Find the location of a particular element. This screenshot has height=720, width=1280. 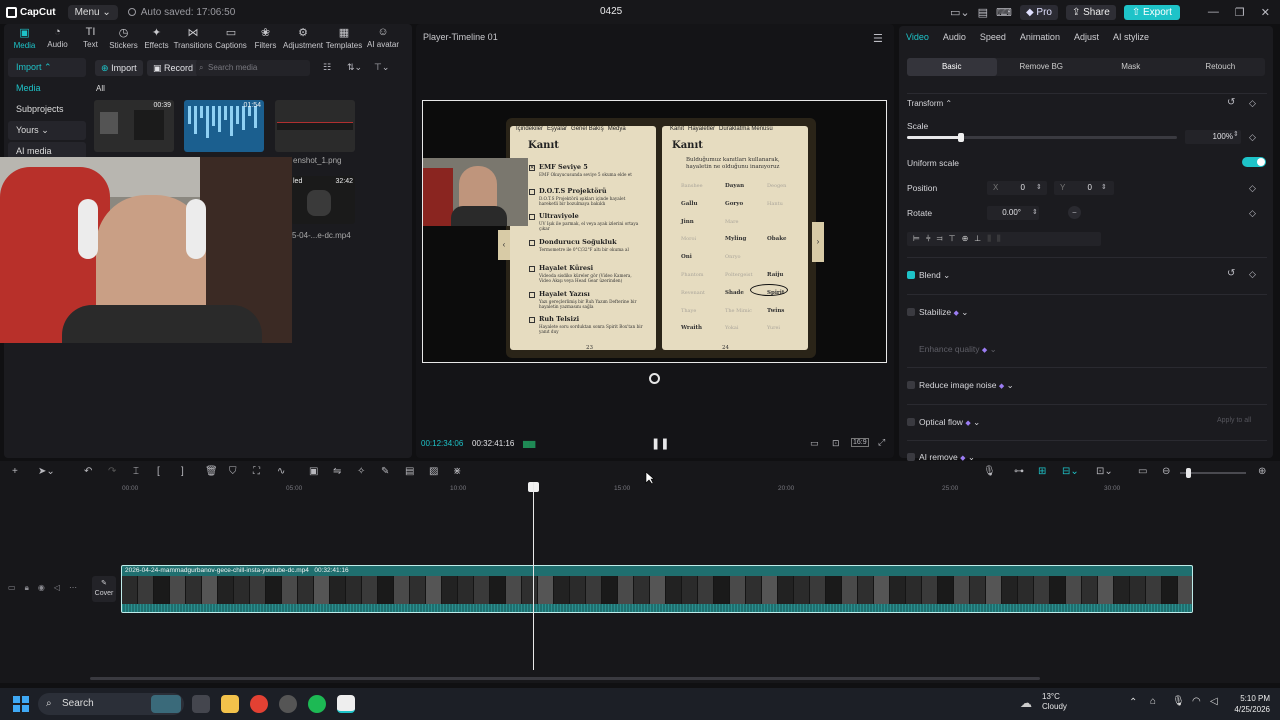

stabilize-checkbox is located at coordinates (911, 312).